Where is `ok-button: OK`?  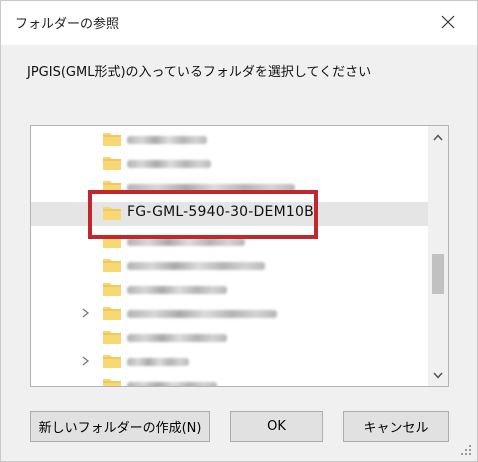 ok-button: OK is located at coordinates (276, 426).